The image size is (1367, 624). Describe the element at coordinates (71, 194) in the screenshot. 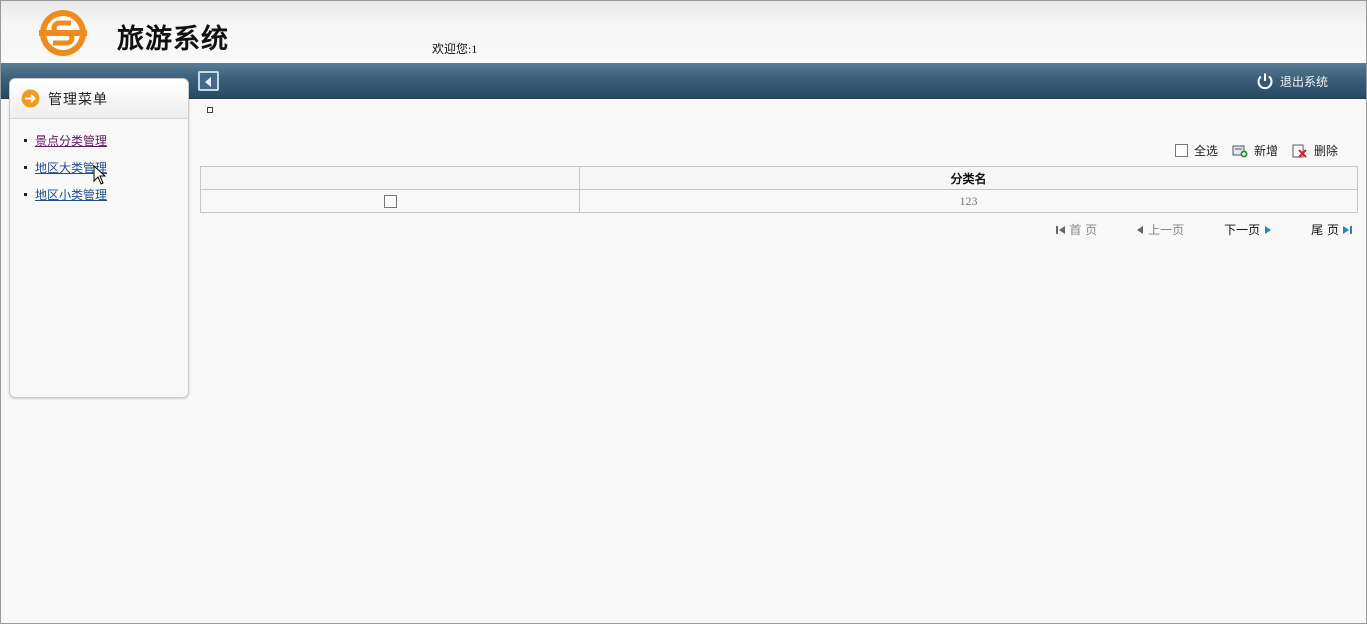

I see `sidebar-link-region-minor: 地区小类管理` at that location.